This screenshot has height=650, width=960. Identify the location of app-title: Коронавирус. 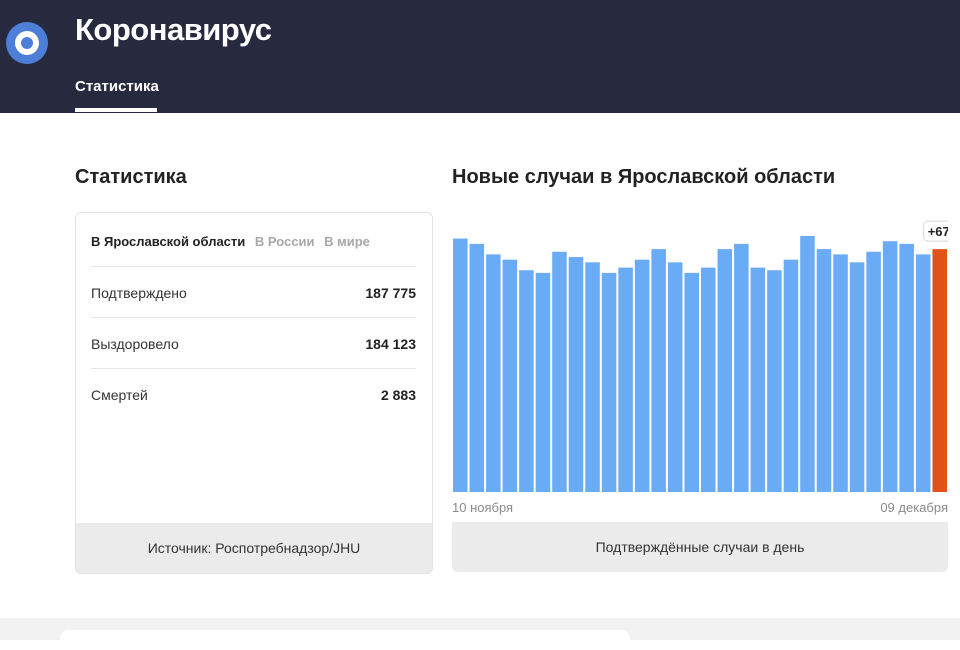
(173, 29).